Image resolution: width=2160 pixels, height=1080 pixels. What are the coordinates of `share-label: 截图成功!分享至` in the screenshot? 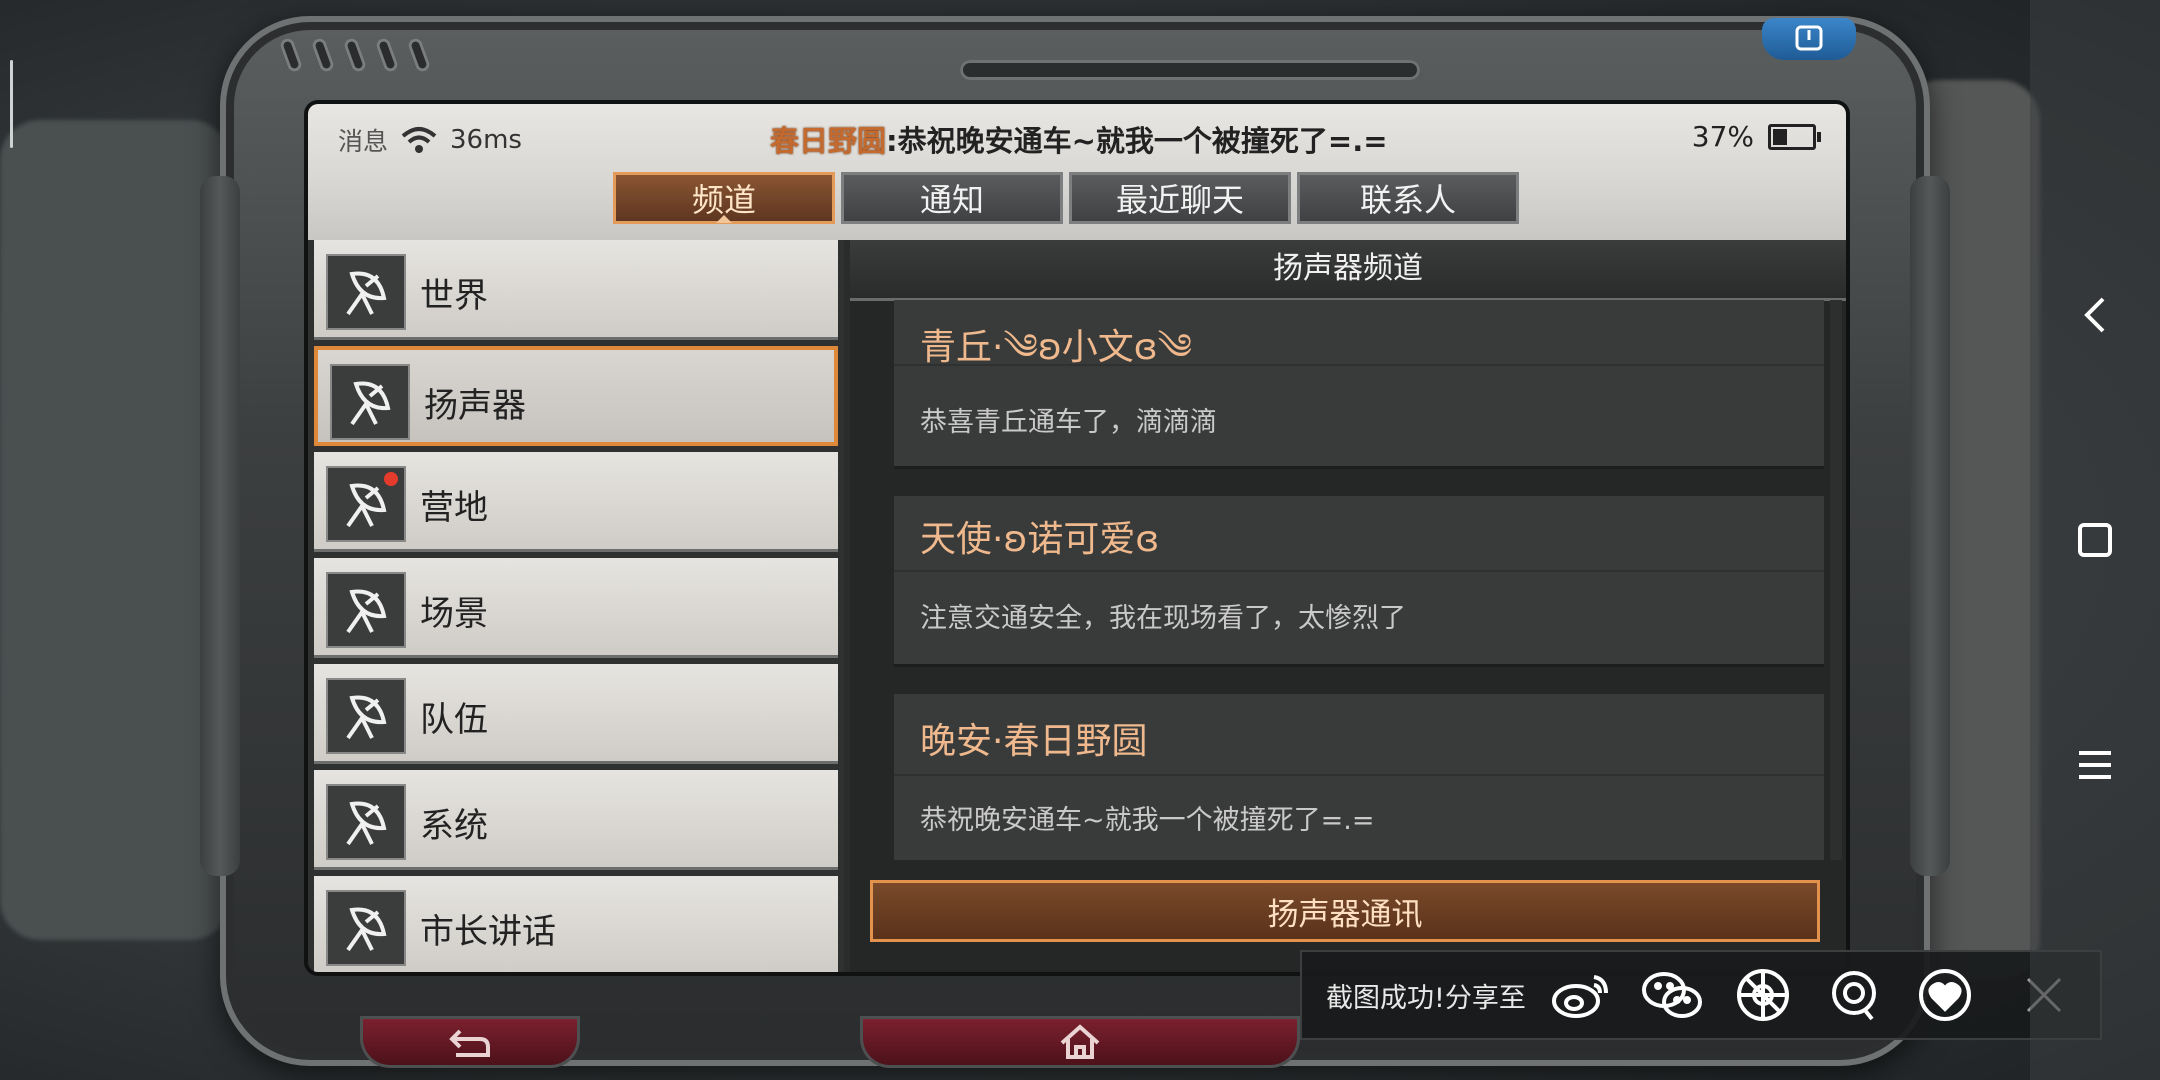 It's located at (1426, 998).